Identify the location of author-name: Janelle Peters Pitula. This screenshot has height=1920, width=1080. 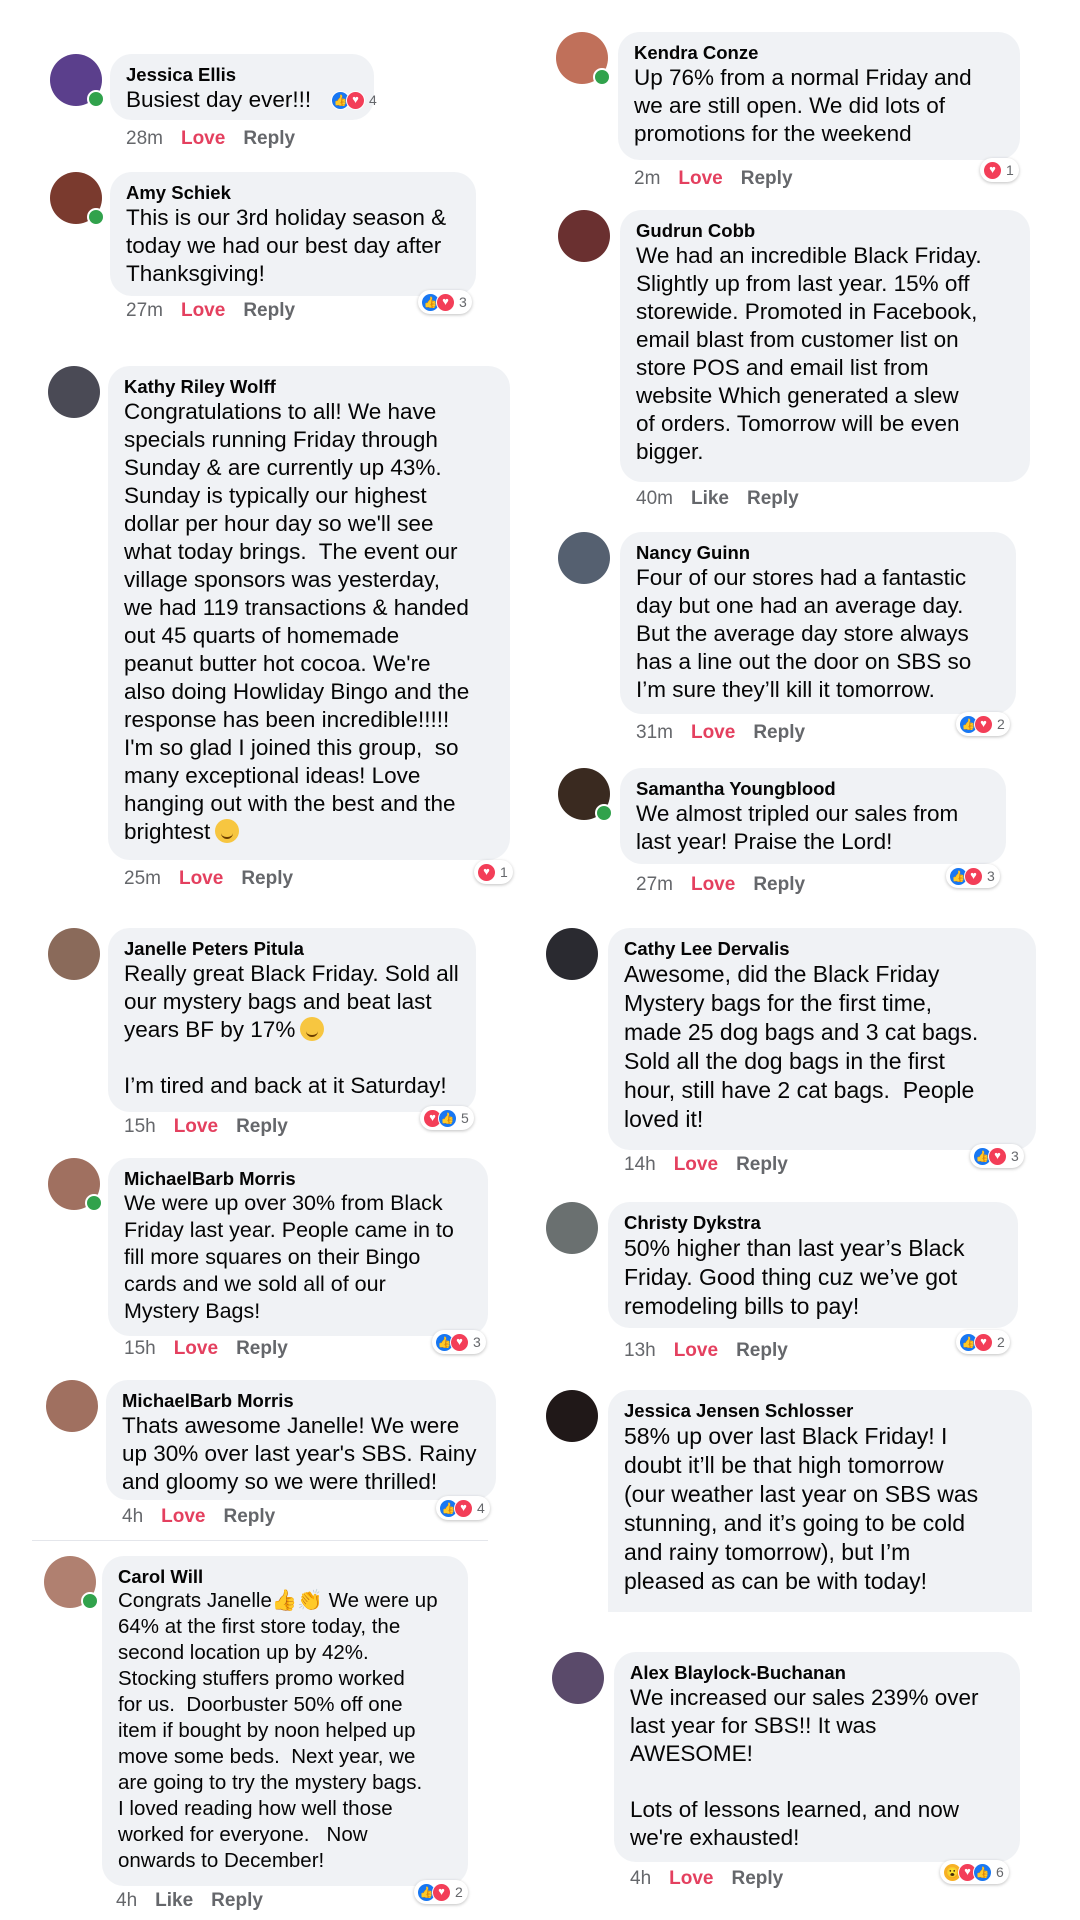
(292, 949).